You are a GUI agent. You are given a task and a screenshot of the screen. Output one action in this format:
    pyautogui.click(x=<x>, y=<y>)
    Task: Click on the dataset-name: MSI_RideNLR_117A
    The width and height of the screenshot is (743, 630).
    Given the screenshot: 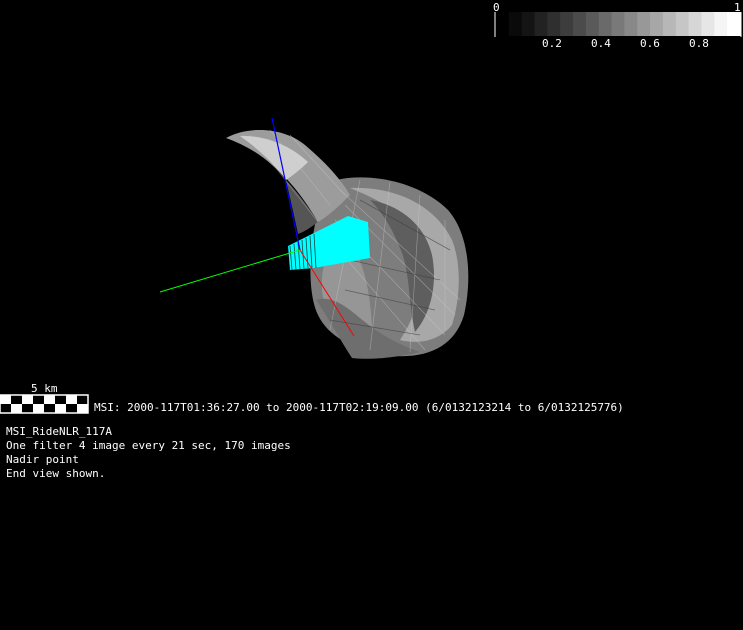 What is the action you would take?
    pyautogui.click(x=59, y=431)
    